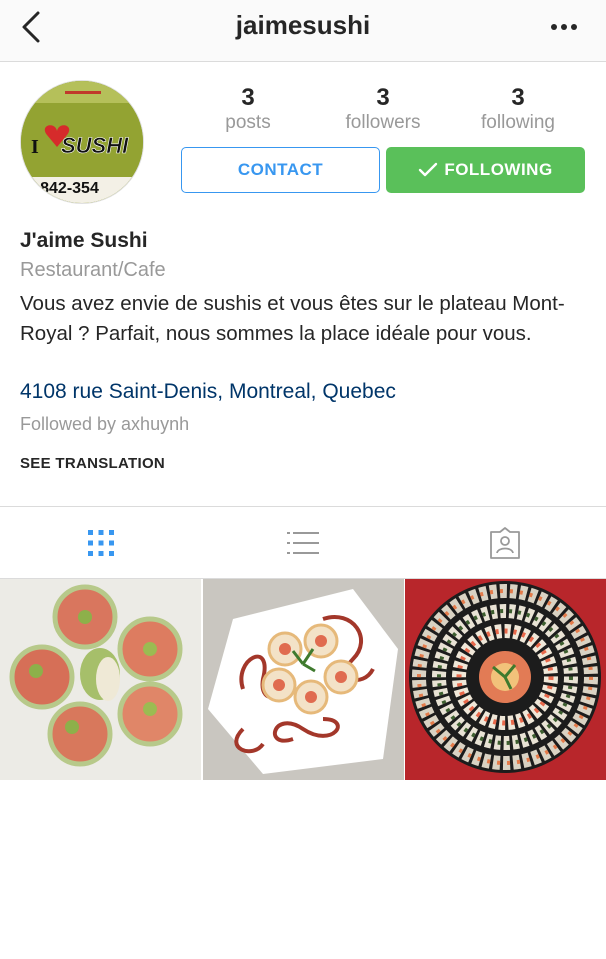 This screenshot has width=606, height=959. I want to click on more-dots-icon, so click(564, 27).